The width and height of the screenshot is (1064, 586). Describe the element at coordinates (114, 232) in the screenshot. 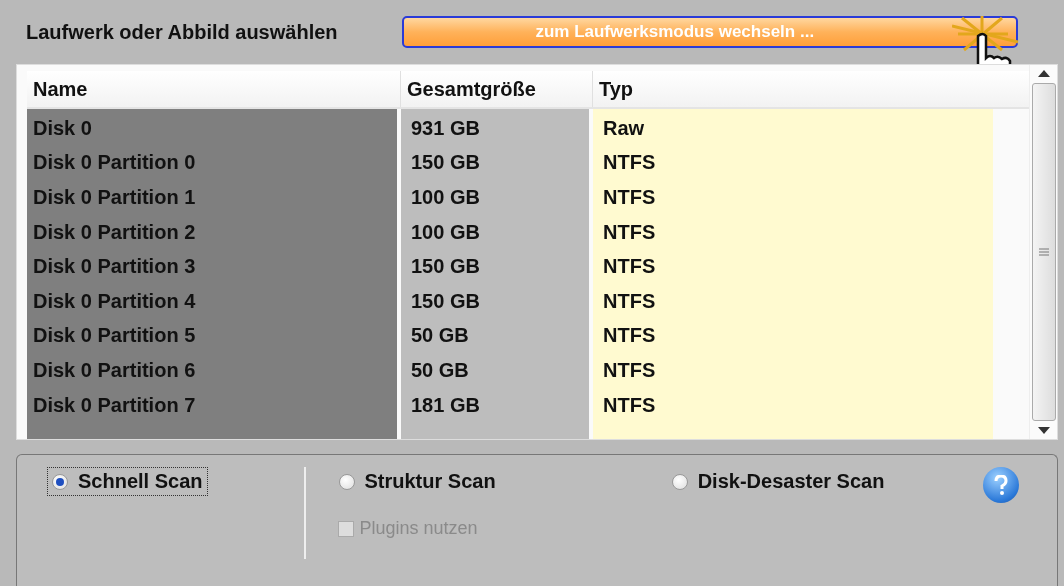

I see `table-cell-text: Disk 0 Partition 2` at that location.